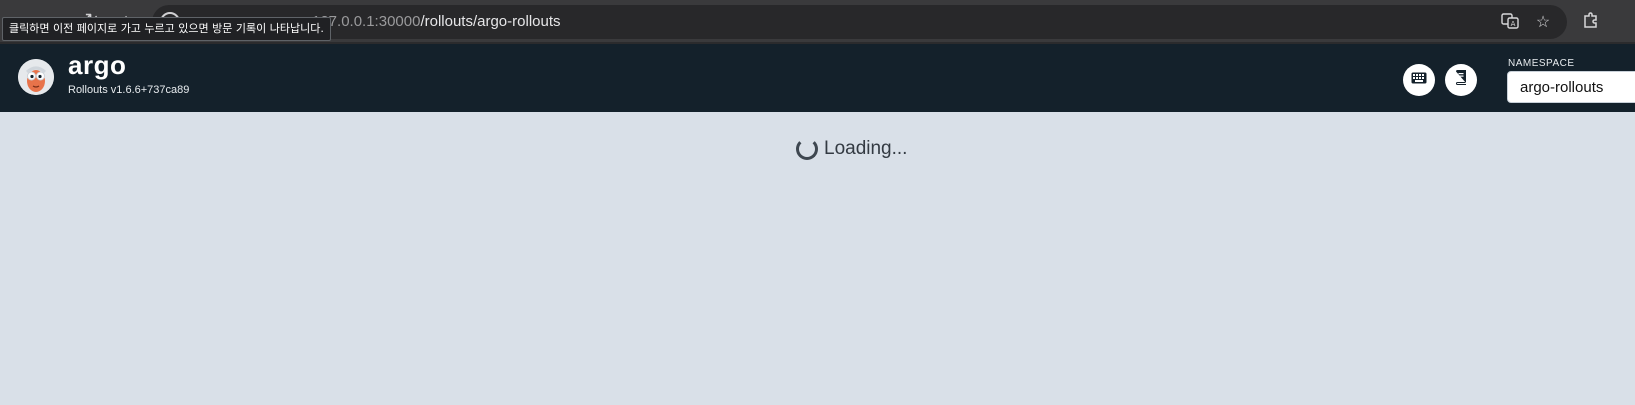  I want to click on spinner-icon, so click(807, 149).